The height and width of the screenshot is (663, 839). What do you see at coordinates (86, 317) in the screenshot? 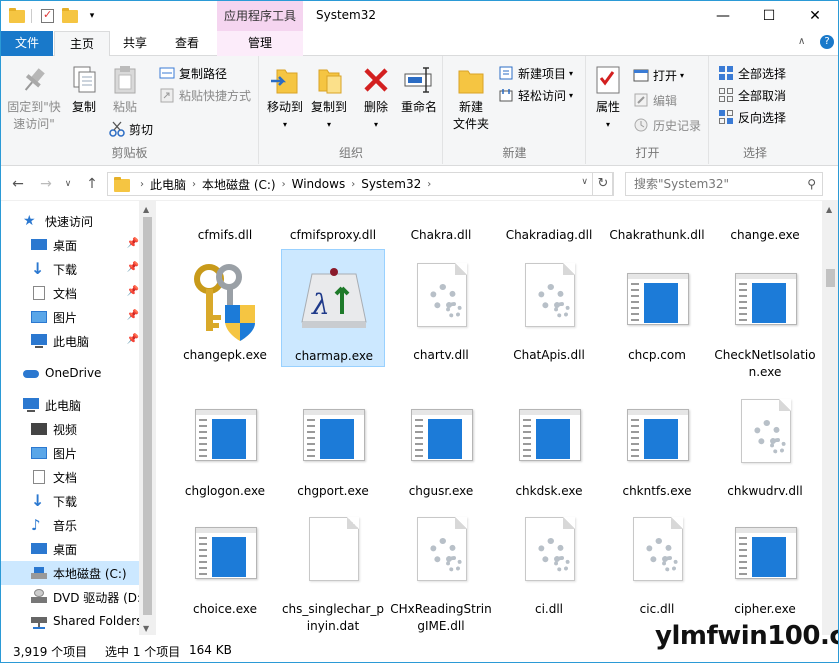
I see `nav-qa-pictures: 图片 📌` at bounding box center [86, 317].